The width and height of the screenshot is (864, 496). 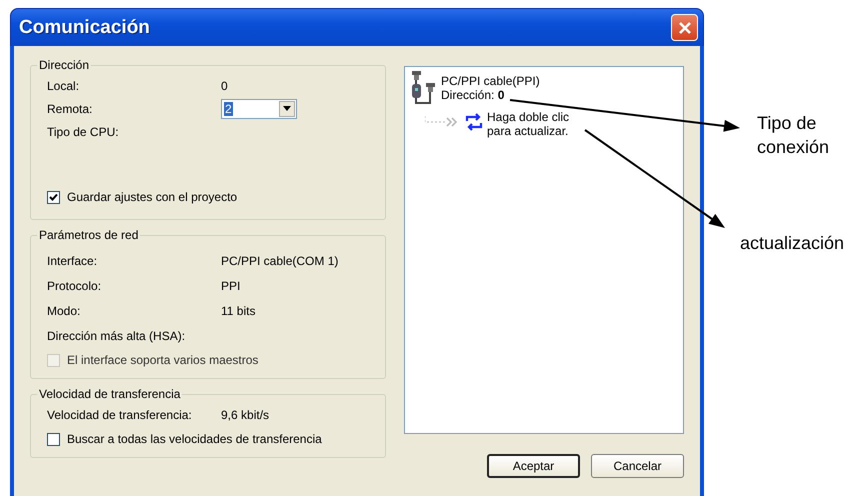 I want to click on group-title: Dirección, so click(x=64, y=65).